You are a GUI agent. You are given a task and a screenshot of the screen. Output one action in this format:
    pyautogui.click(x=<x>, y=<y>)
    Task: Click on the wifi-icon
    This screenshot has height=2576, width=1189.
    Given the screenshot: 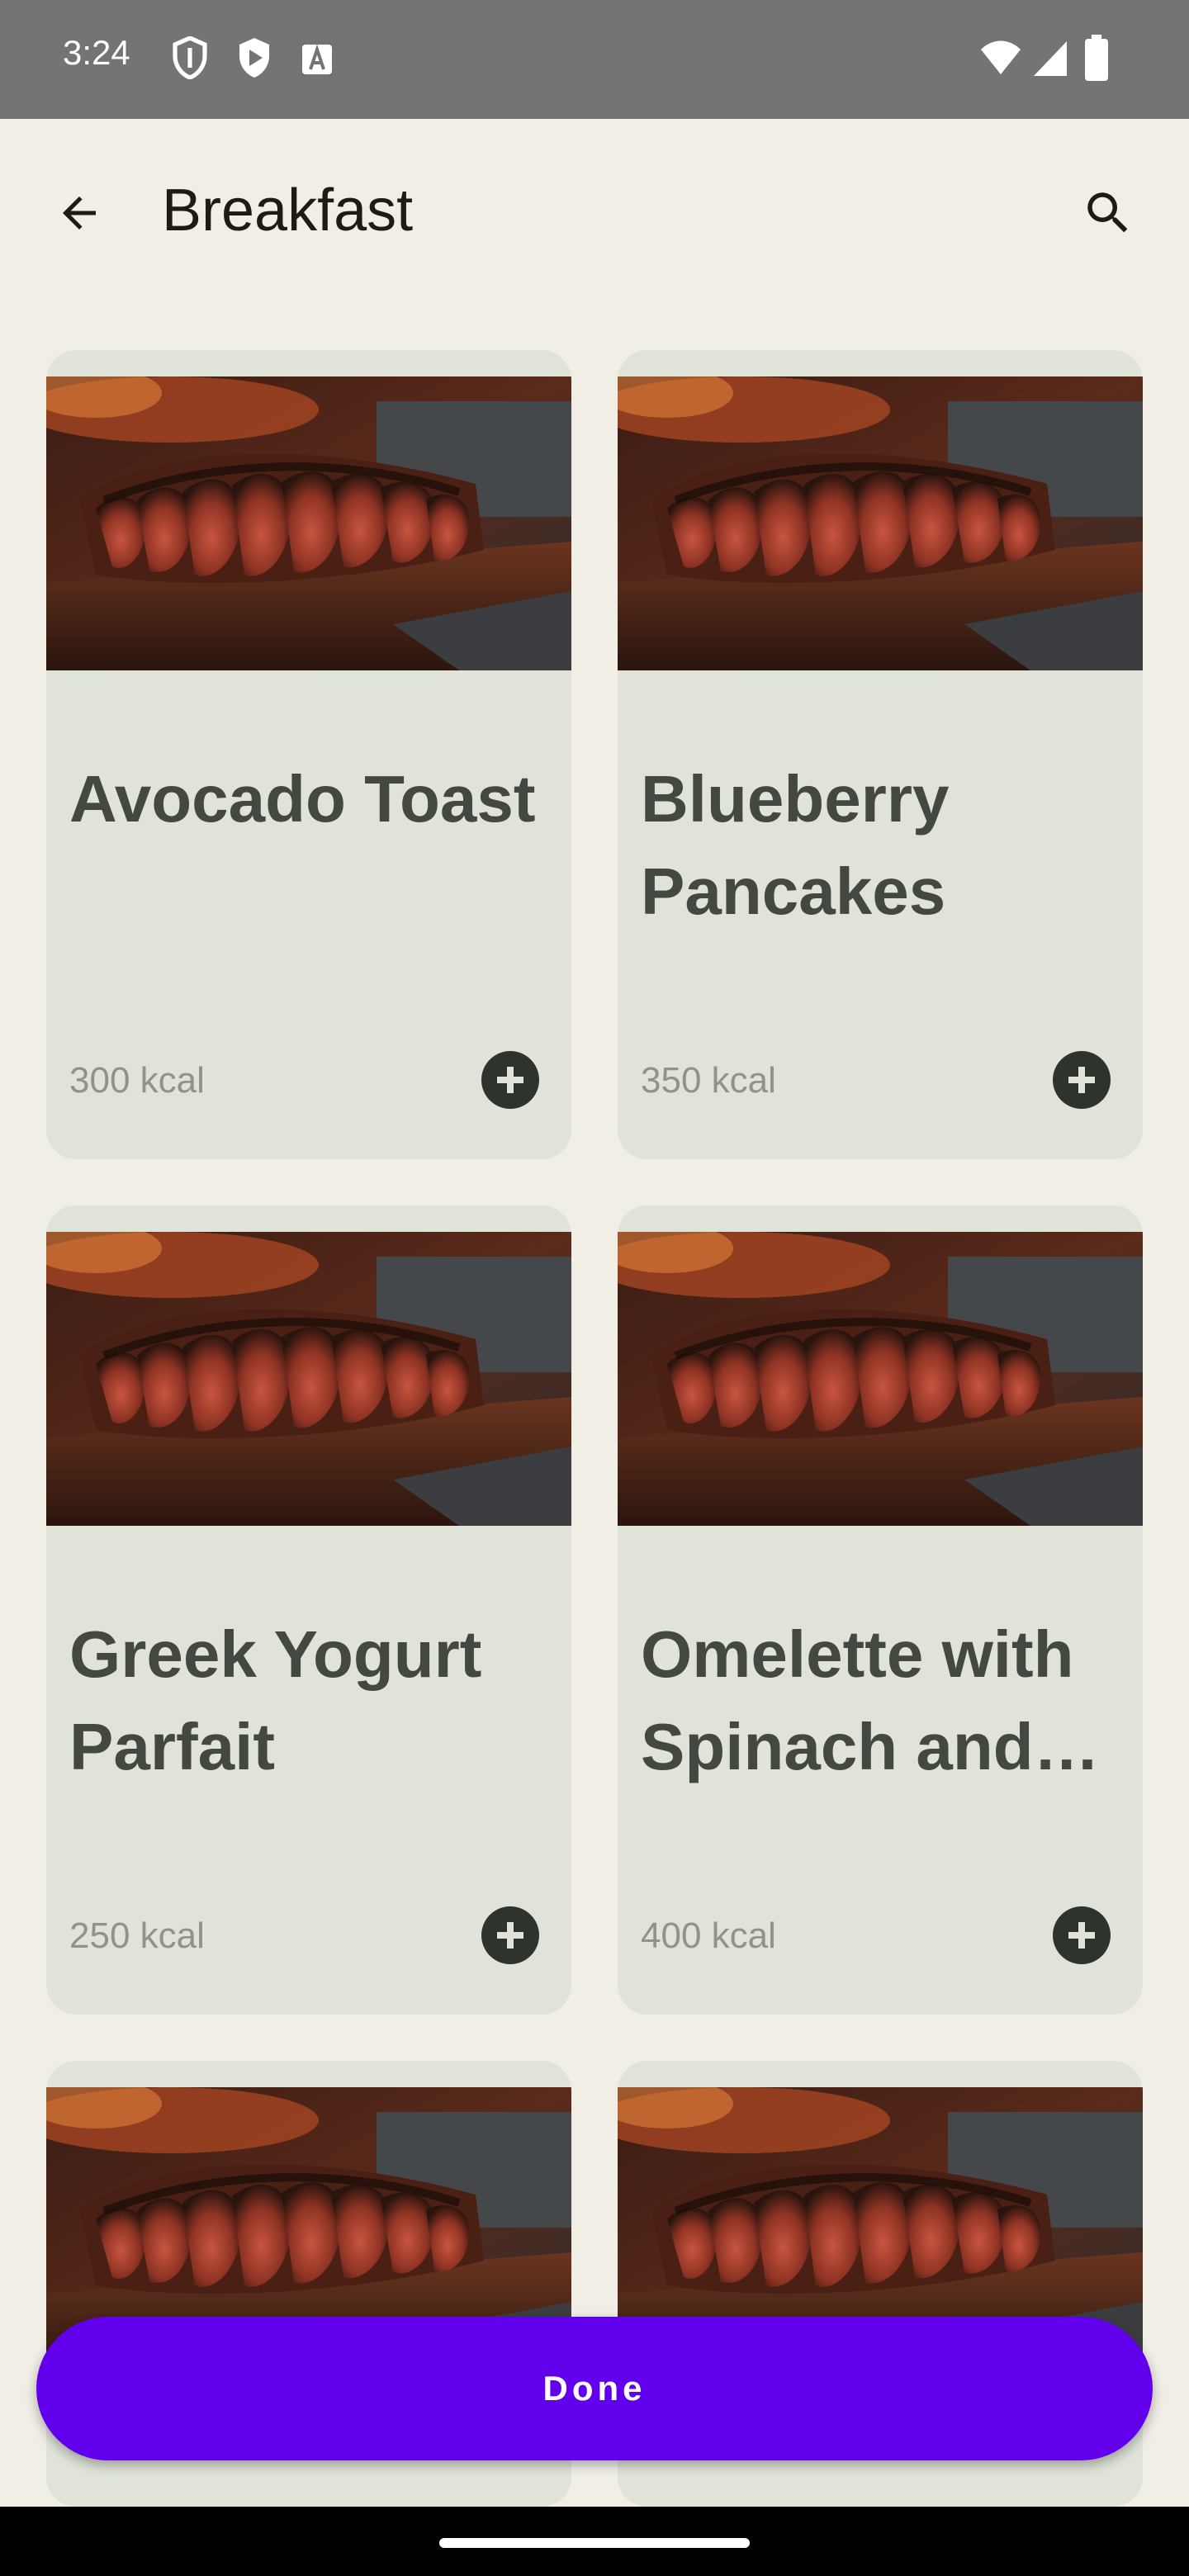 What is the action you would take?
    pyautogui.click(x=1001, y=57)
    